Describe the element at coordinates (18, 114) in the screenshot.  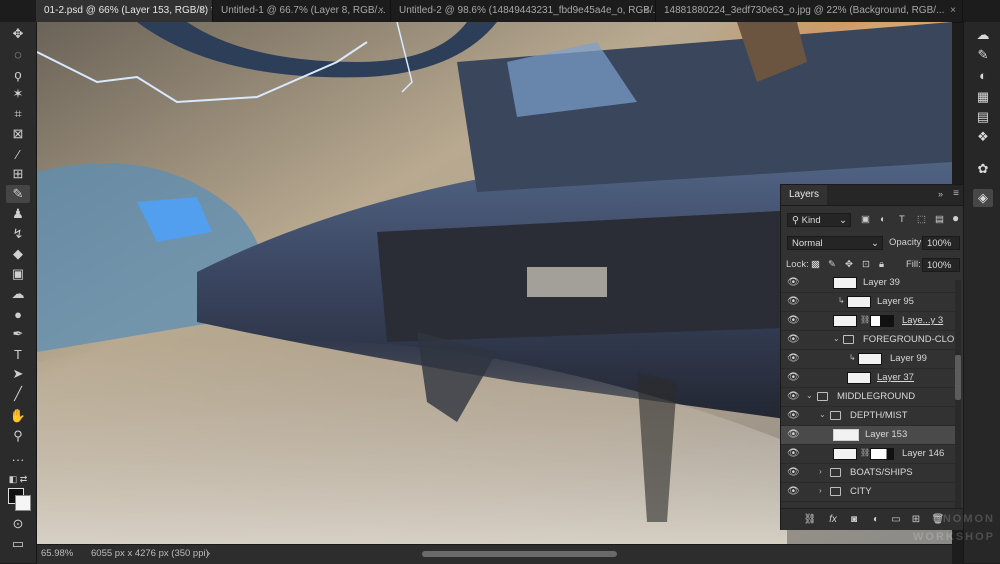
I see `crop-tool-icon: ⌗` at that location.